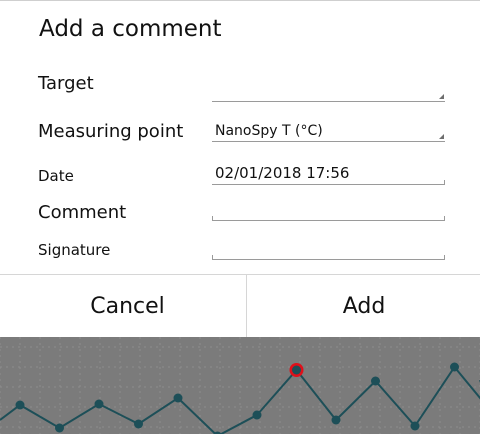 Image resolution: width=480 pixels, height=438 pixels. I want to click on measuring-point-value: NanoSpy T (°C), so click(269, 131).